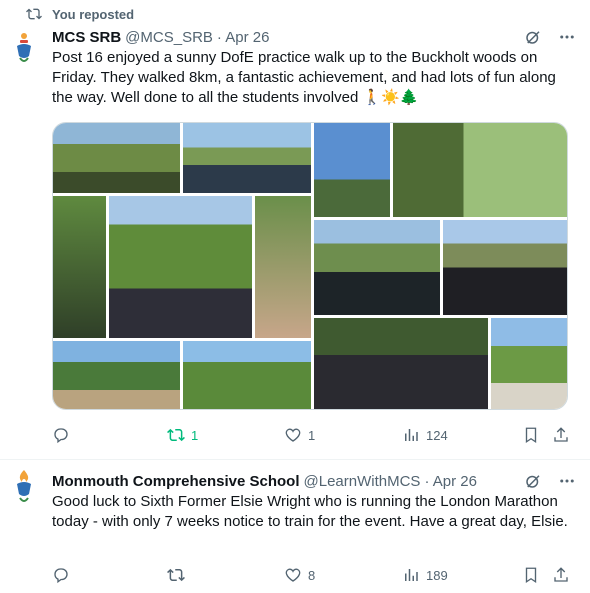 Image resolution: width=590 pixels, height=593 pixels. I want to click on display-name: Monmouth Comprehensive School, so click(176, 481).